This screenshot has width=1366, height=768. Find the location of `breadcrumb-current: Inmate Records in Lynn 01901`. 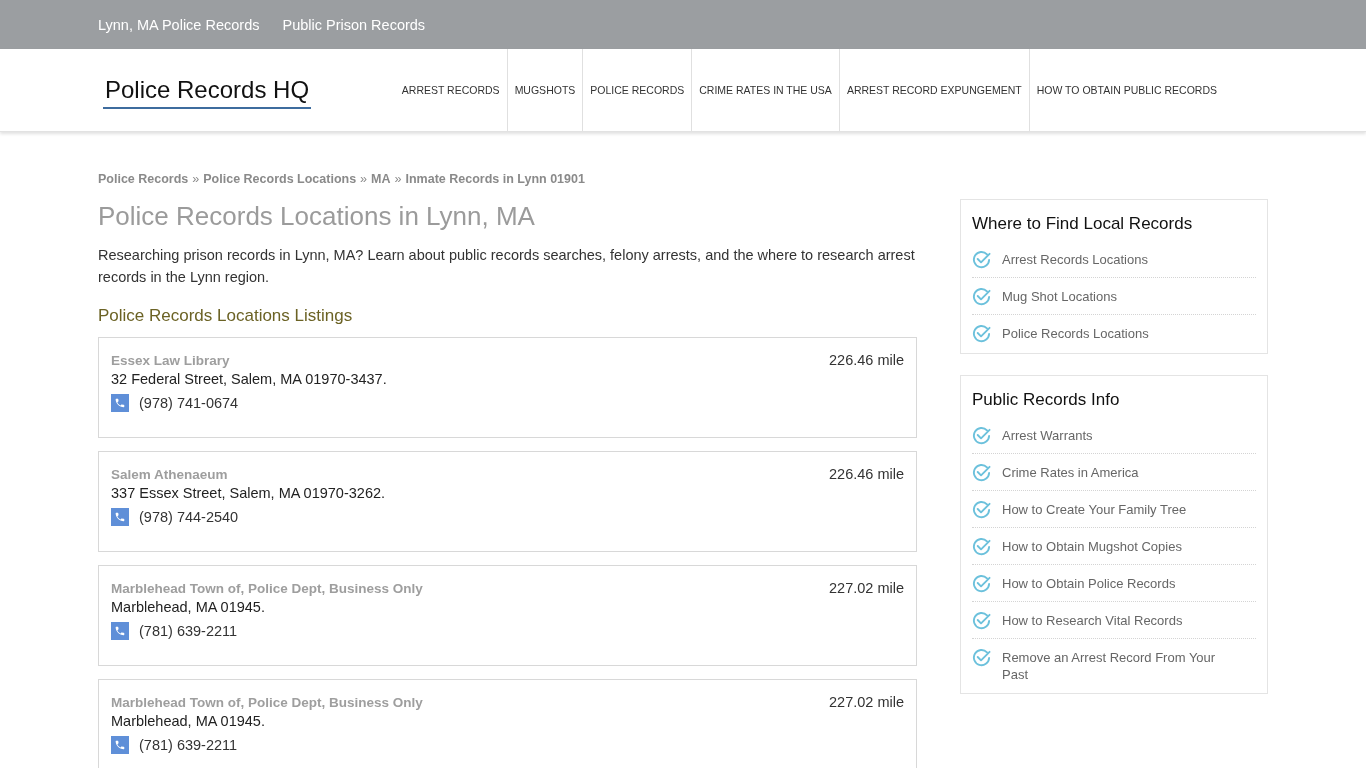

breadcrumb-current: Inmate Records in Lynn 01901 is located at coordinates (495, 179).